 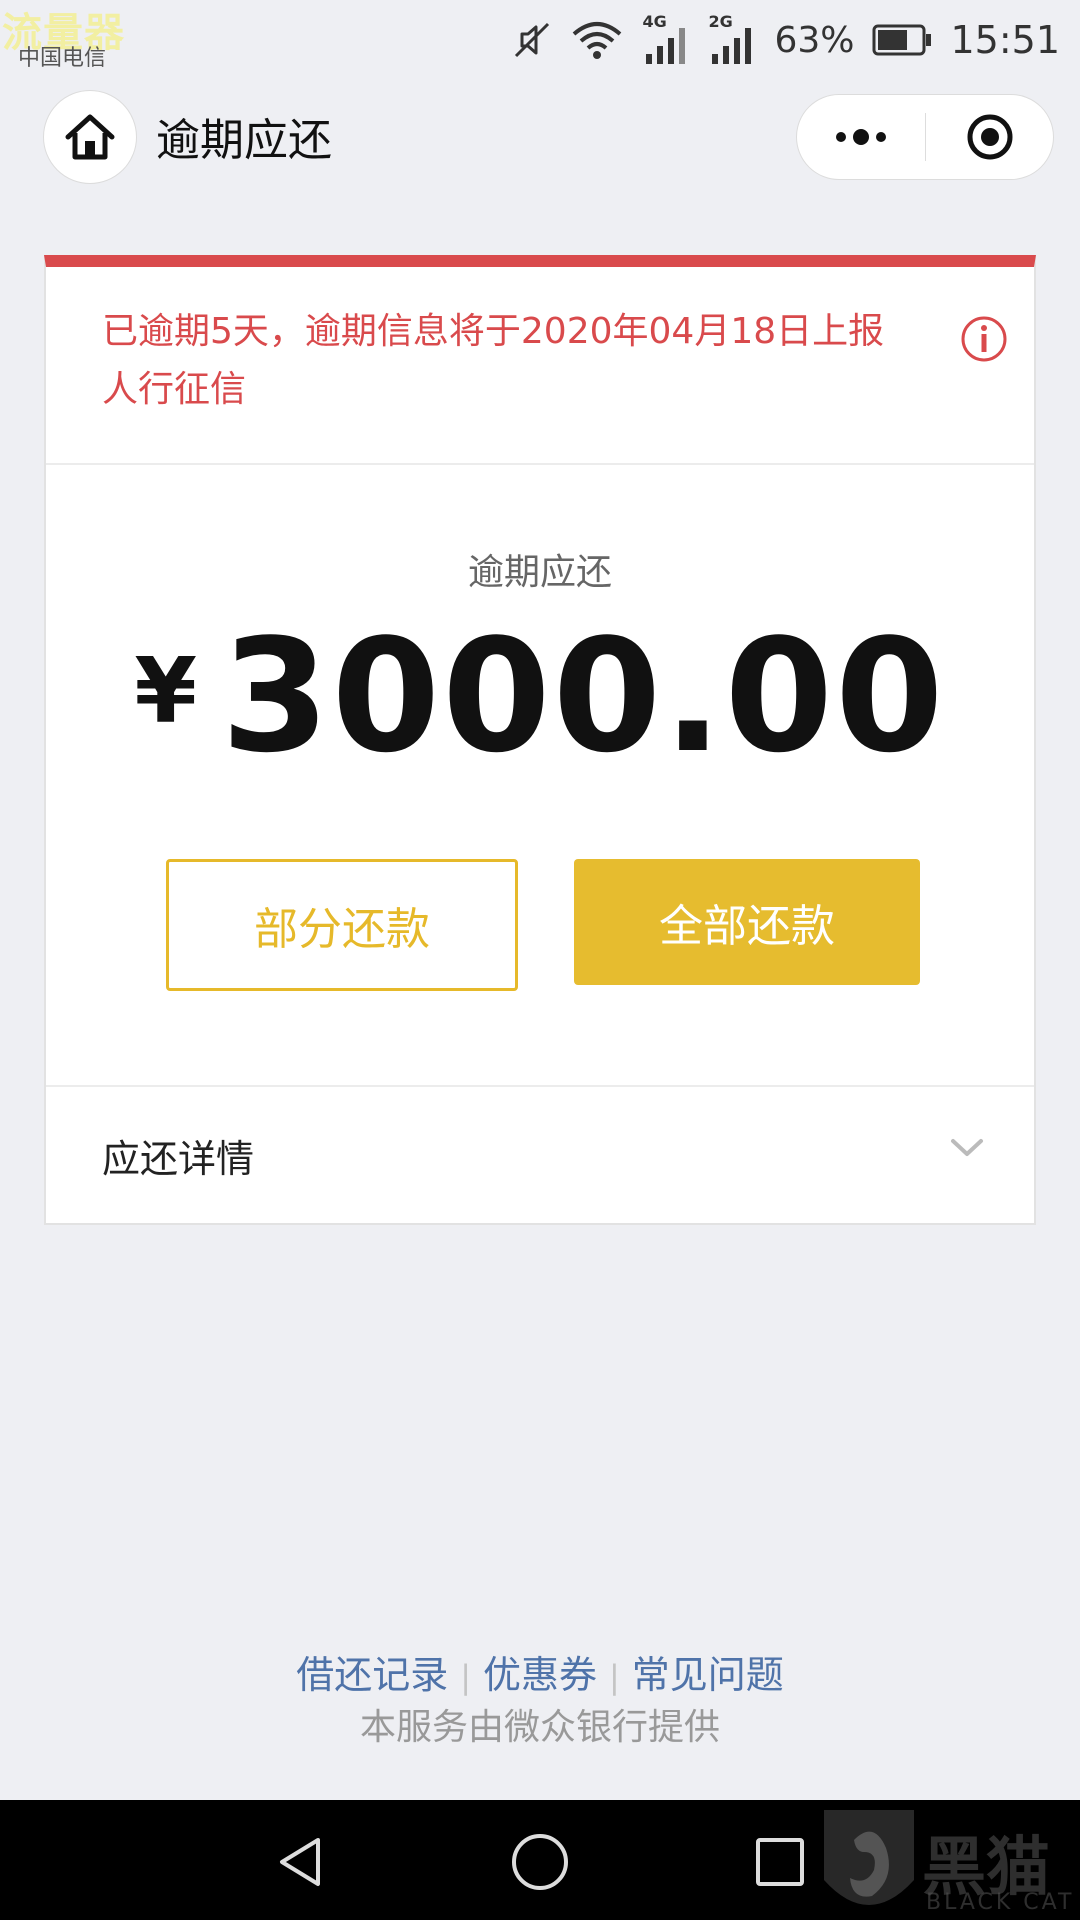 I want to click on android-nav-bar: 黑猫 BLACK CAT, so click(x=540, y=1860).